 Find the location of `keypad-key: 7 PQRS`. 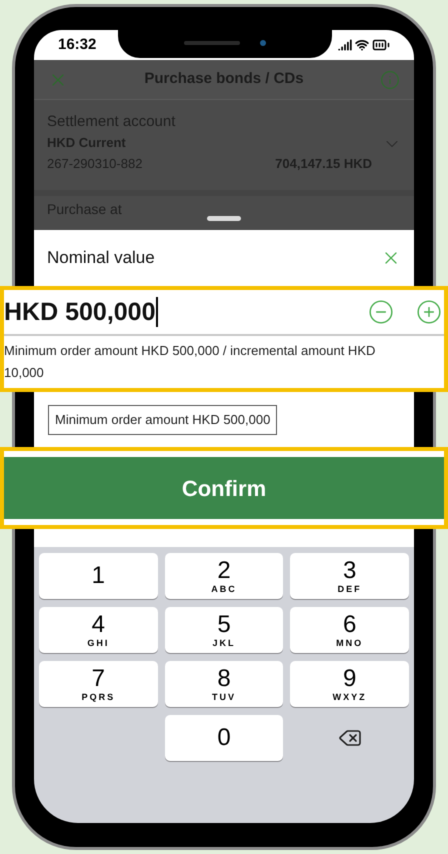

keypad-key: 7 PQRS is located at coordinates (98, 684).